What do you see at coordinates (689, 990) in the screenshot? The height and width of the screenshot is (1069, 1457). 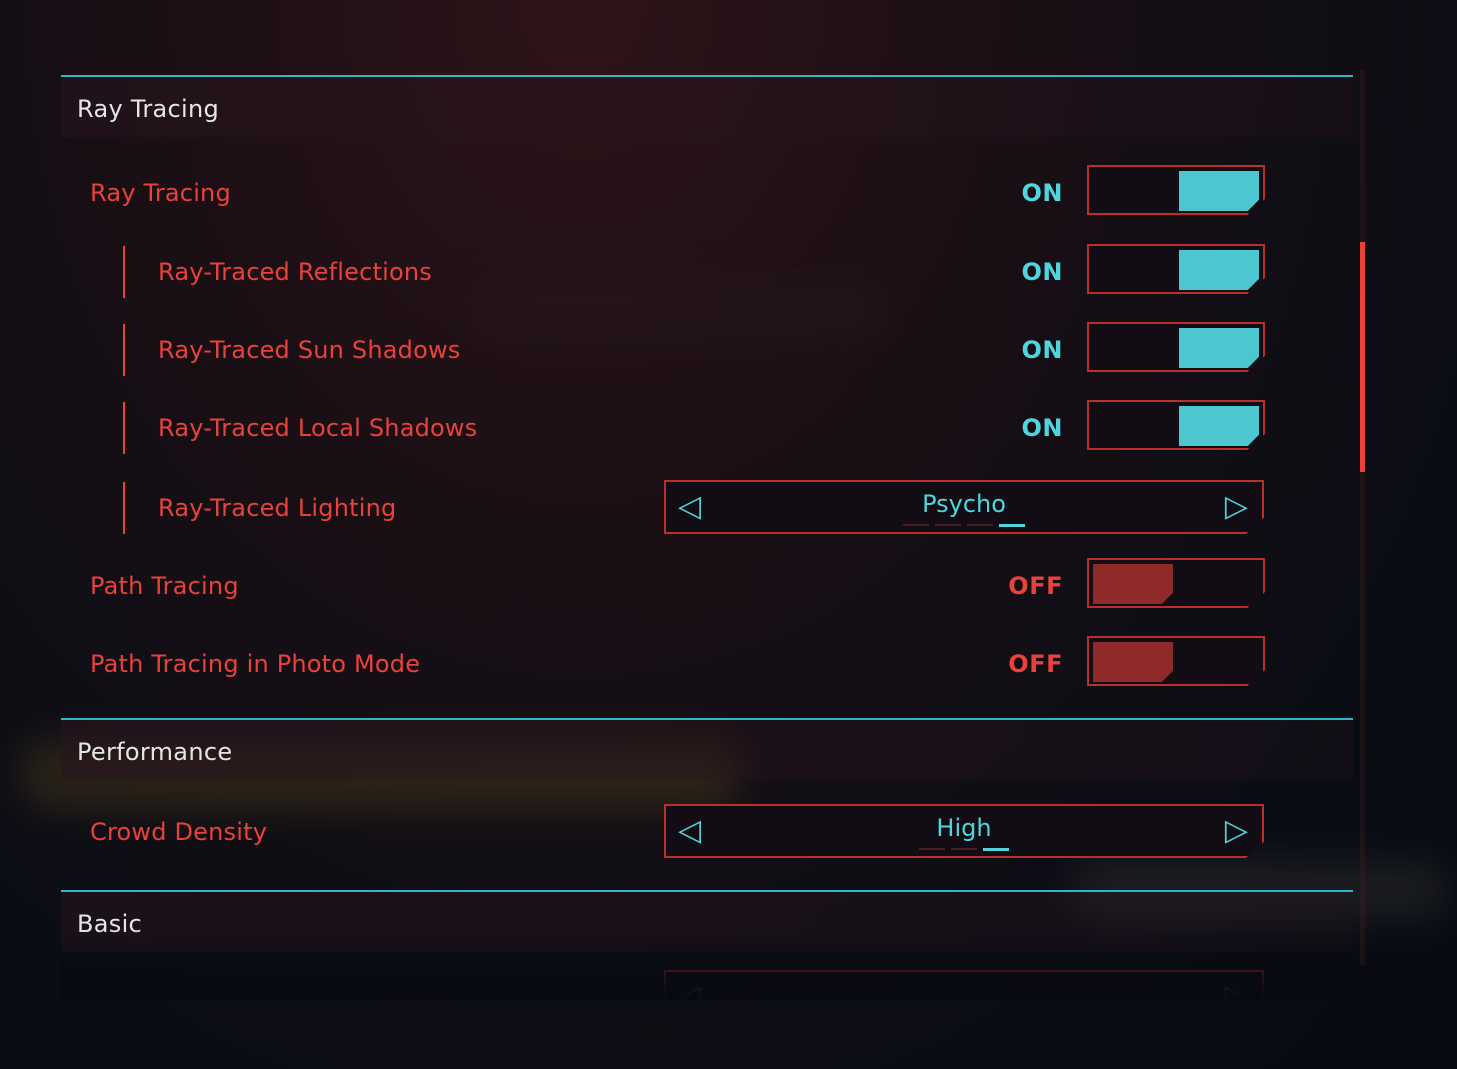 I see `left-arrow-icon: ◁` at bounding box center [689, 990].